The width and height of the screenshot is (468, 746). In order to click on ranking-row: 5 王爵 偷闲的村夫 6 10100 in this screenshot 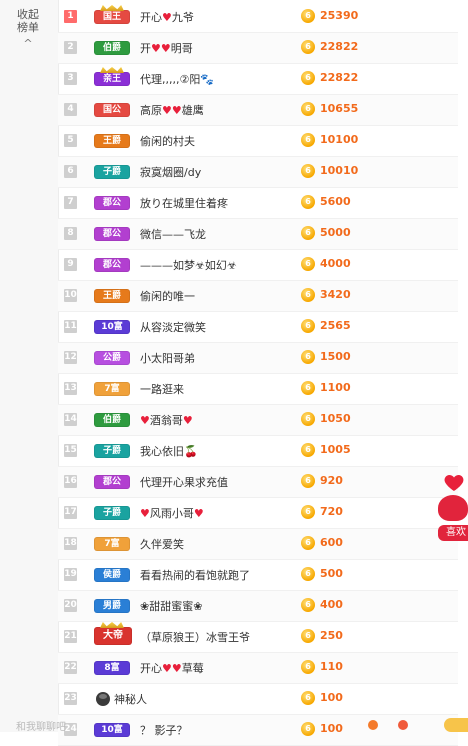, I will do `click(258, 141)`.